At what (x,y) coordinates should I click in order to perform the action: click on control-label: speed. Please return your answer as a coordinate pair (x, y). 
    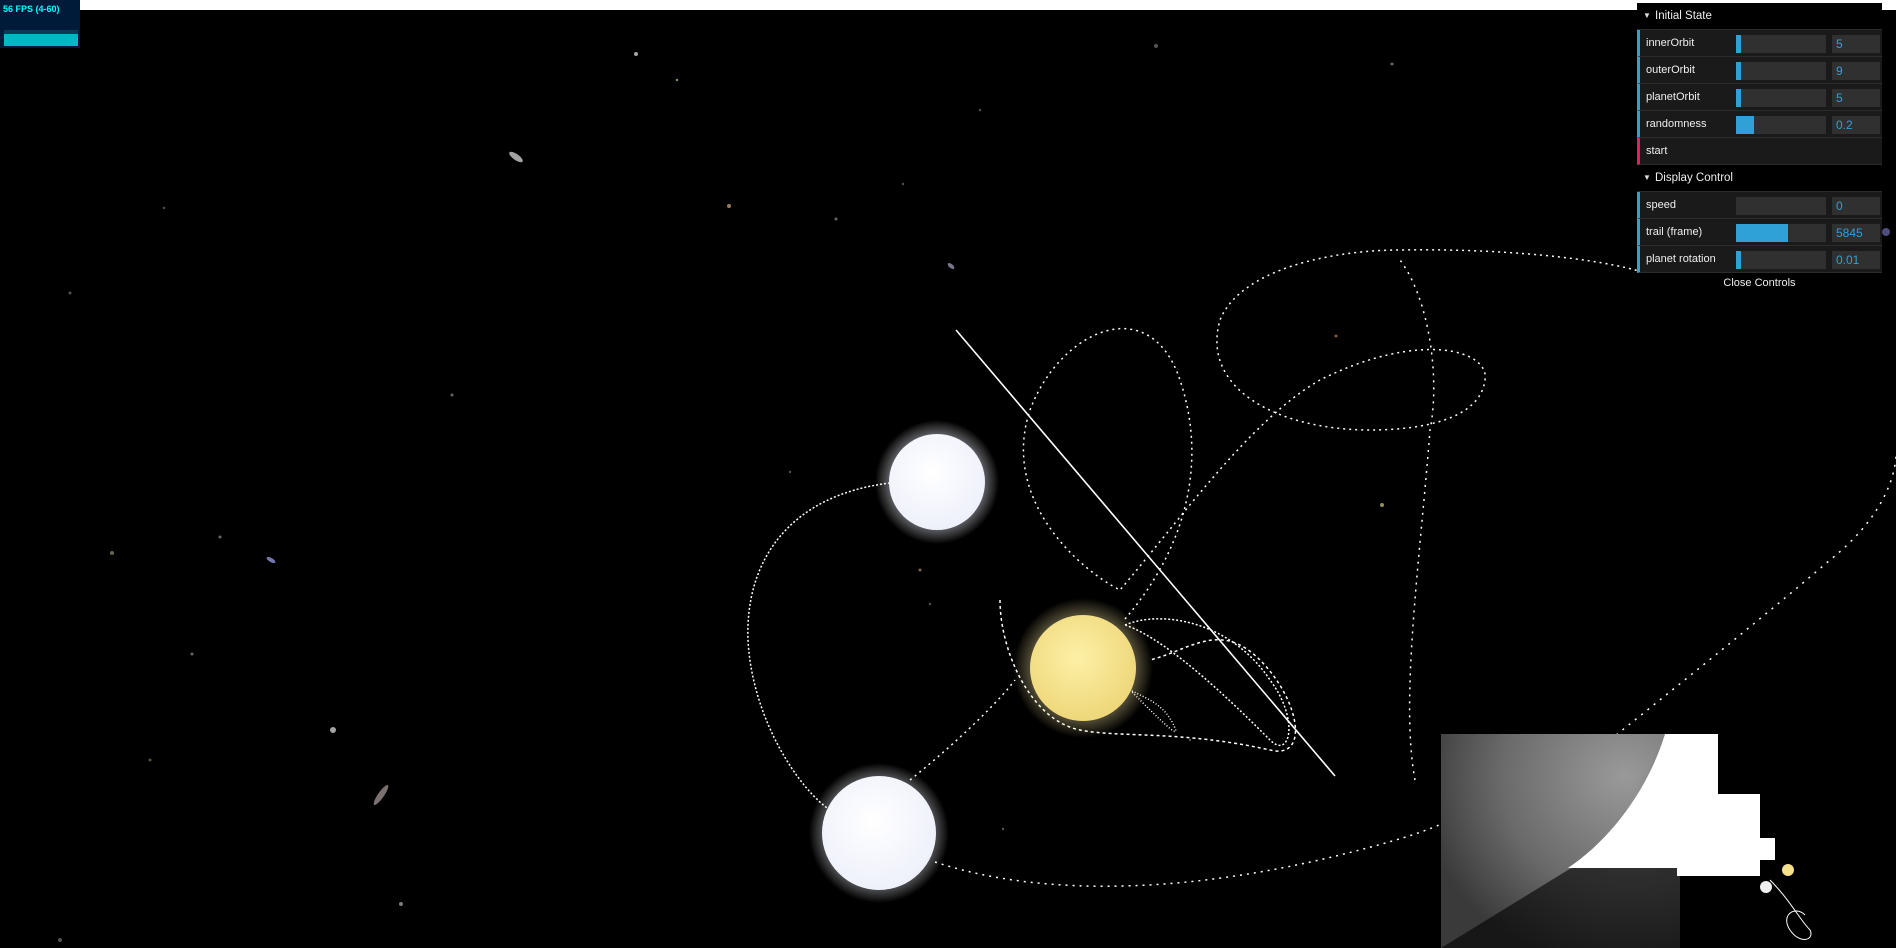
    Looking at the image, I should click on (1661, 205).